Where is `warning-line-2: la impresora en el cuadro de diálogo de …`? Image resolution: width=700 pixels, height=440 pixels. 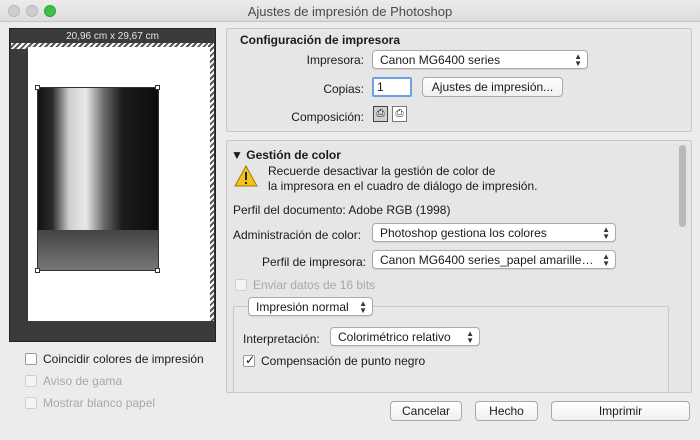
warning-line-2: la impresora en el cuadro de diálogo de … is located at coordinates (403, 186).